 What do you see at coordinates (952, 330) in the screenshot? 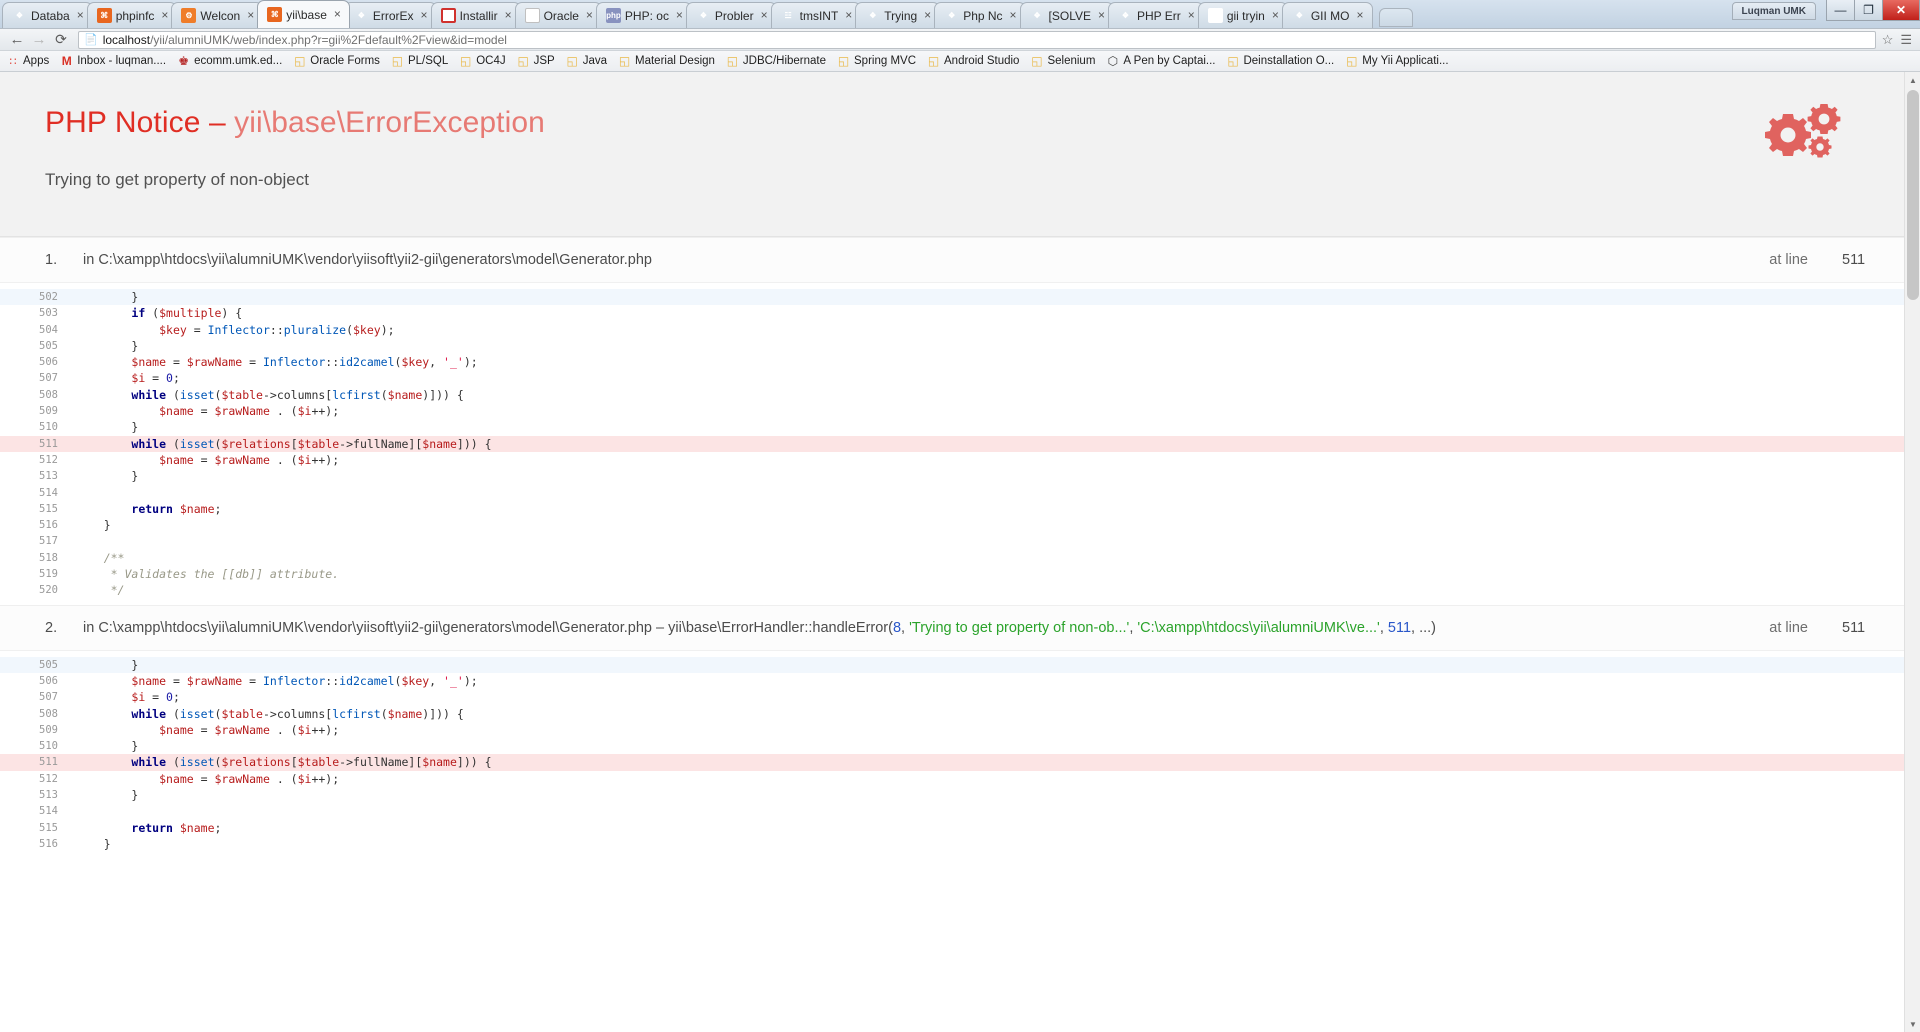
I see `code-line: 504 $key = Inflector::pluralize($key);` at bounding box center [952, 330].